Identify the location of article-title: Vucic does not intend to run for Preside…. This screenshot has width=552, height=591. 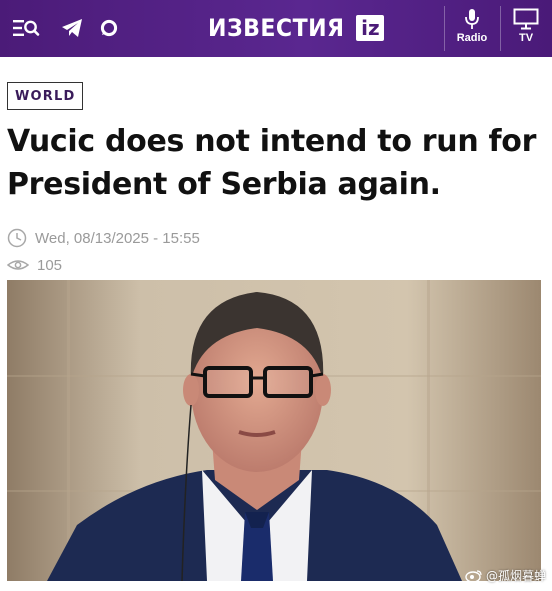
(272, 163).